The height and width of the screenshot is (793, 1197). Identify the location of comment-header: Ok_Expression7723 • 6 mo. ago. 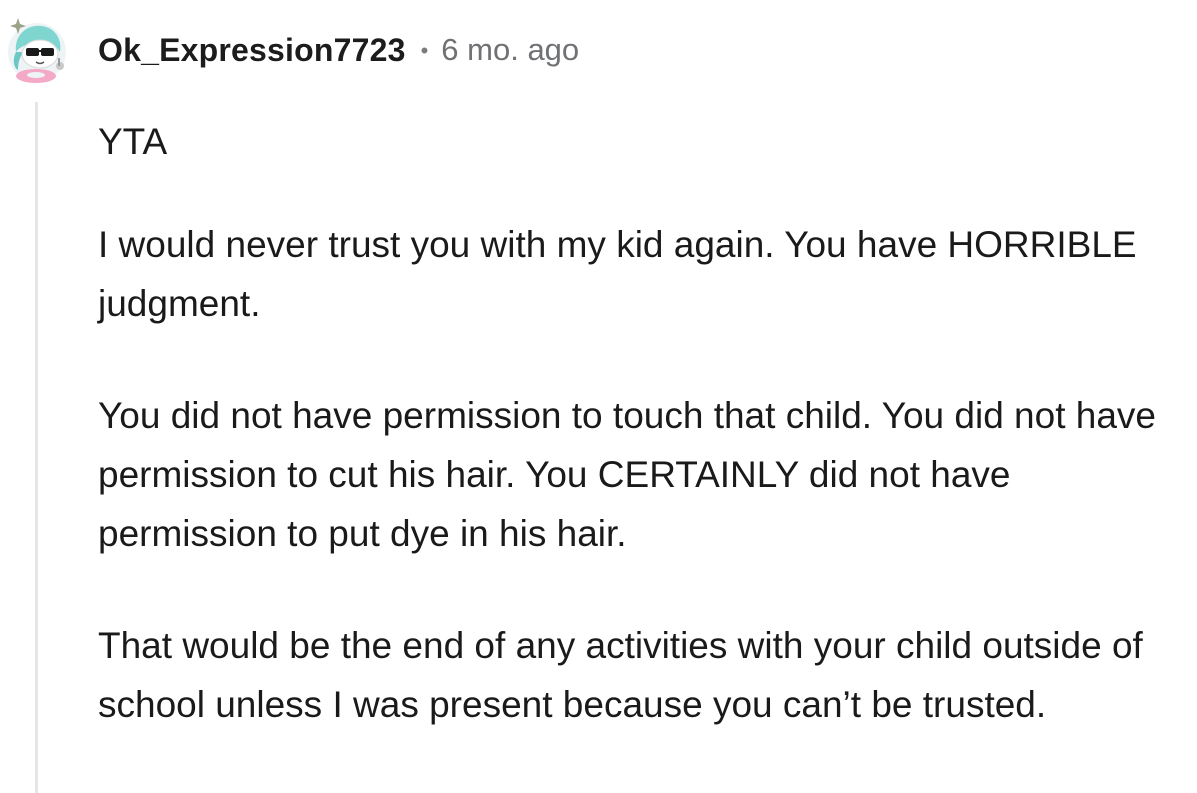
(338, 50).